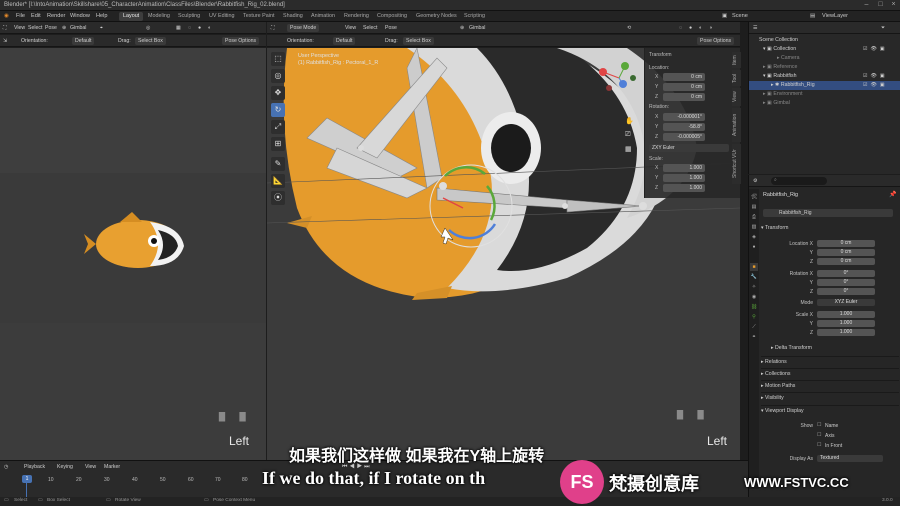  I want to click on main-pivot-icon: ⊕, so click(462, 28).